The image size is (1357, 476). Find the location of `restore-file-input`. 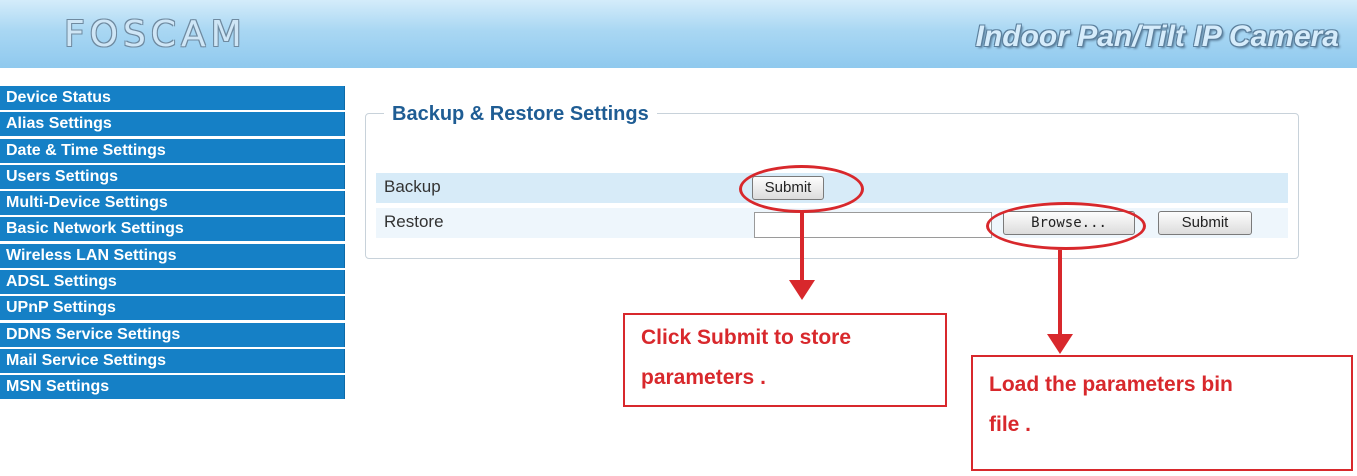

restore-file-input is located at coordinates (873, 225).